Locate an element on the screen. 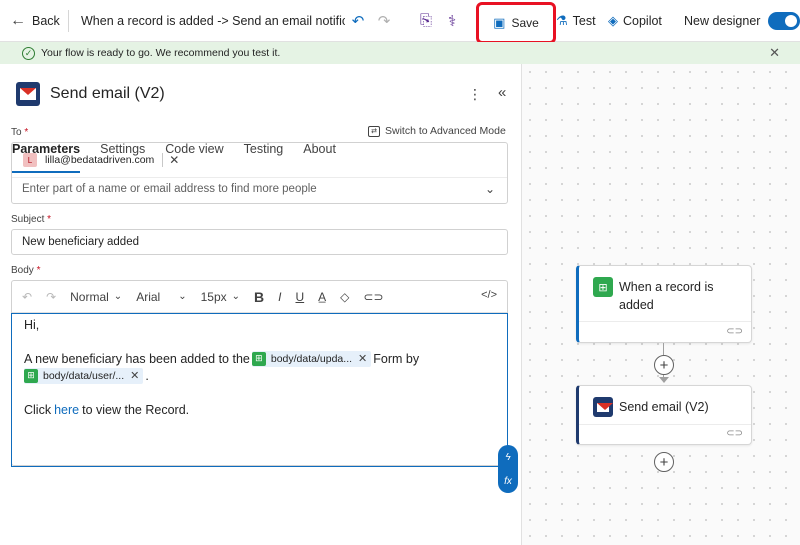 The width and height of the screenshot is (800, 545). checkmark-icon: ✓ is located at coordinates (28, 53).